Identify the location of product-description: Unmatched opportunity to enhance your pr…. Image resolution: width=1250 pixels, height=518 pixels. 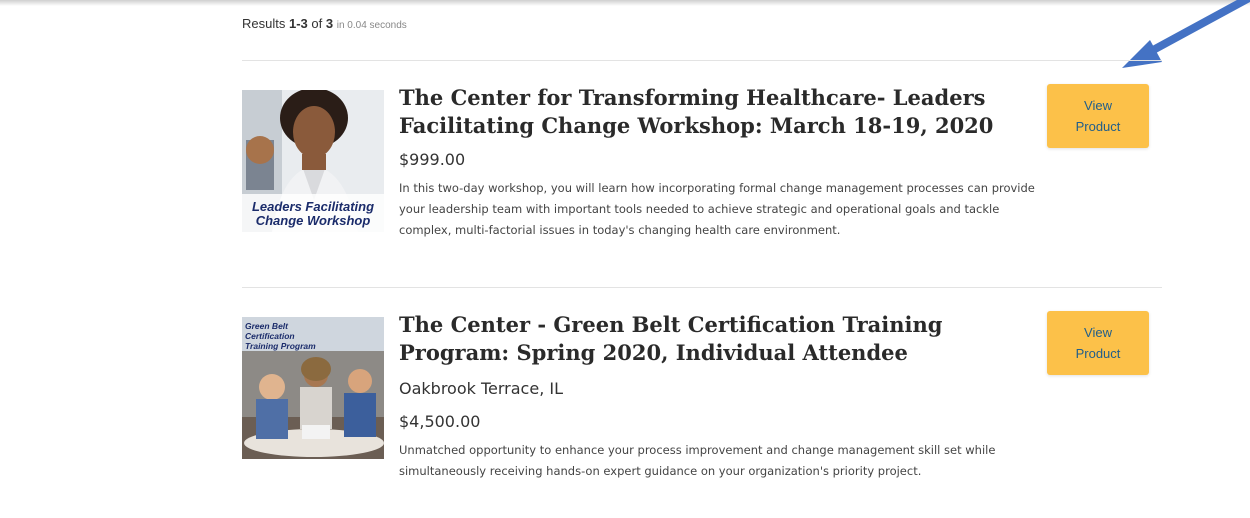
(697, 460).